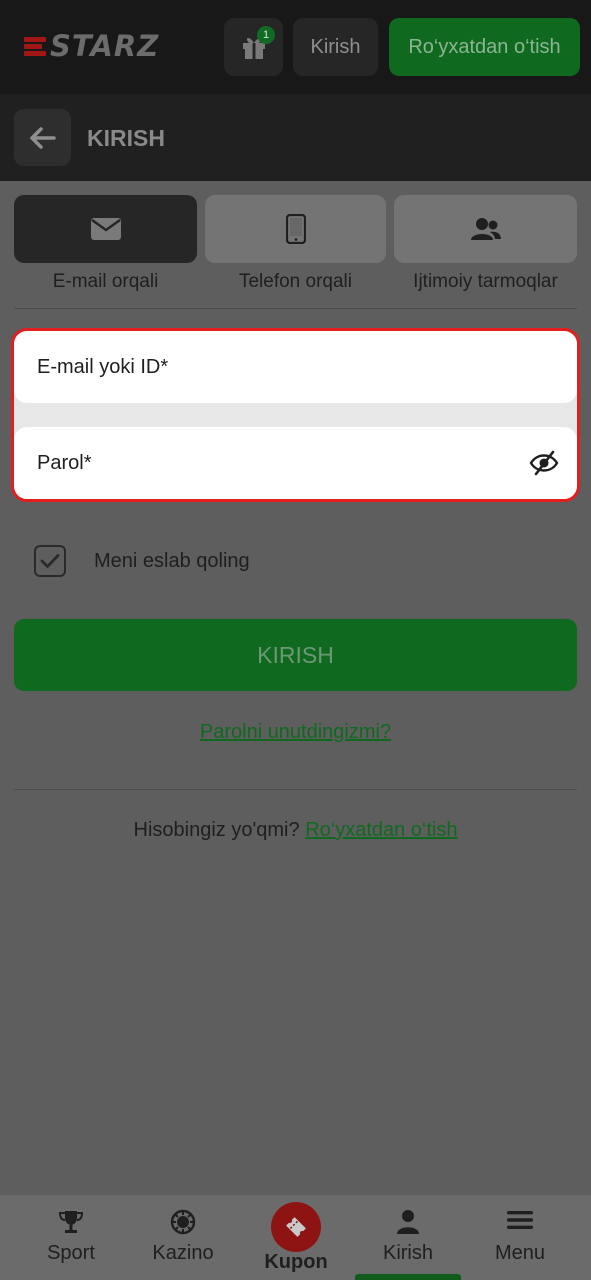 This screenshot has width=591, height=1280. Describe the element at coordinates (335, 47) in the screenshot. I see `header-login-button: Kirish` at that location.